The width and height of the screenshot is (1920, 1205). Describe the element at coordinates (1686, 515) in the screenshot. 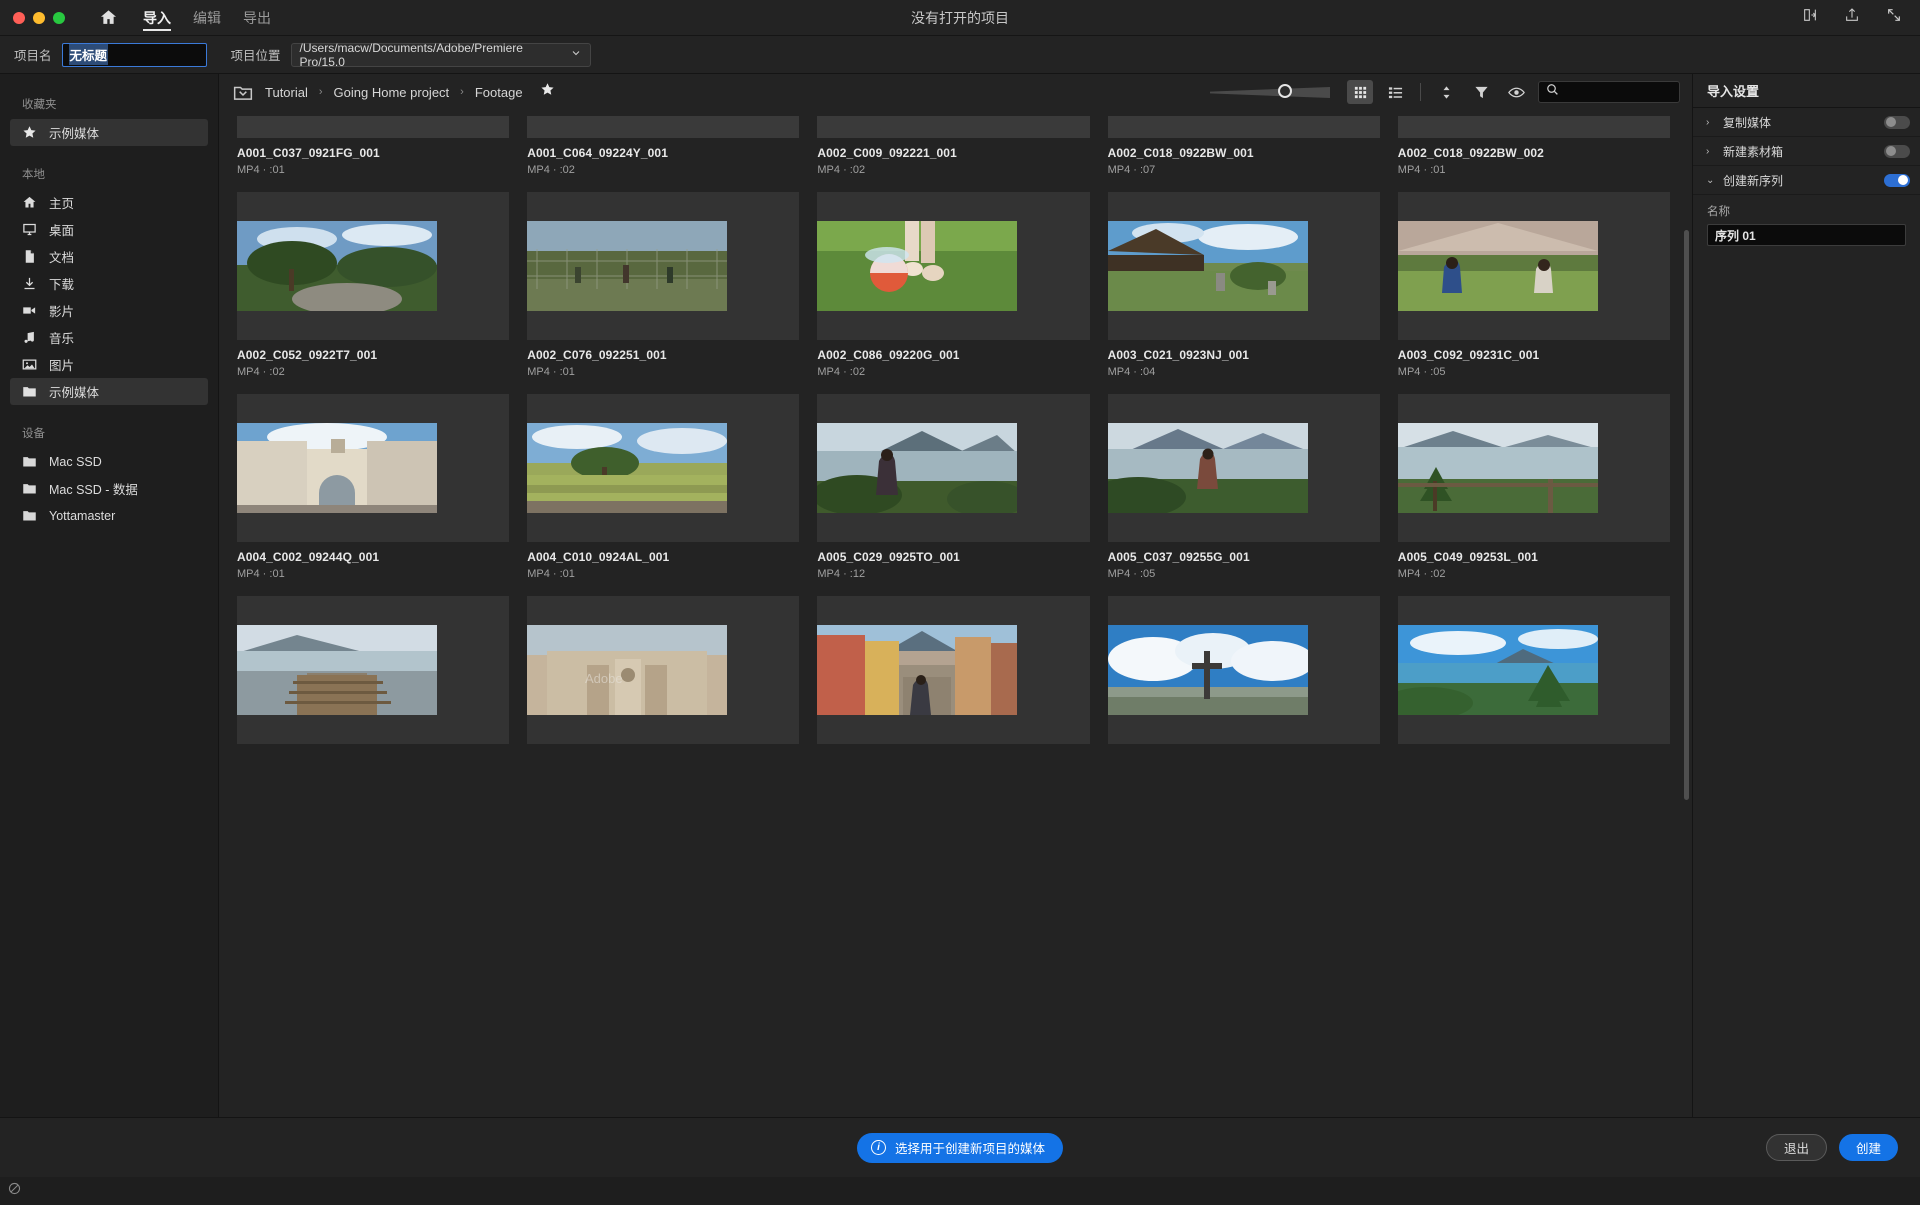

I see `vertical-scrollbar` at that location.